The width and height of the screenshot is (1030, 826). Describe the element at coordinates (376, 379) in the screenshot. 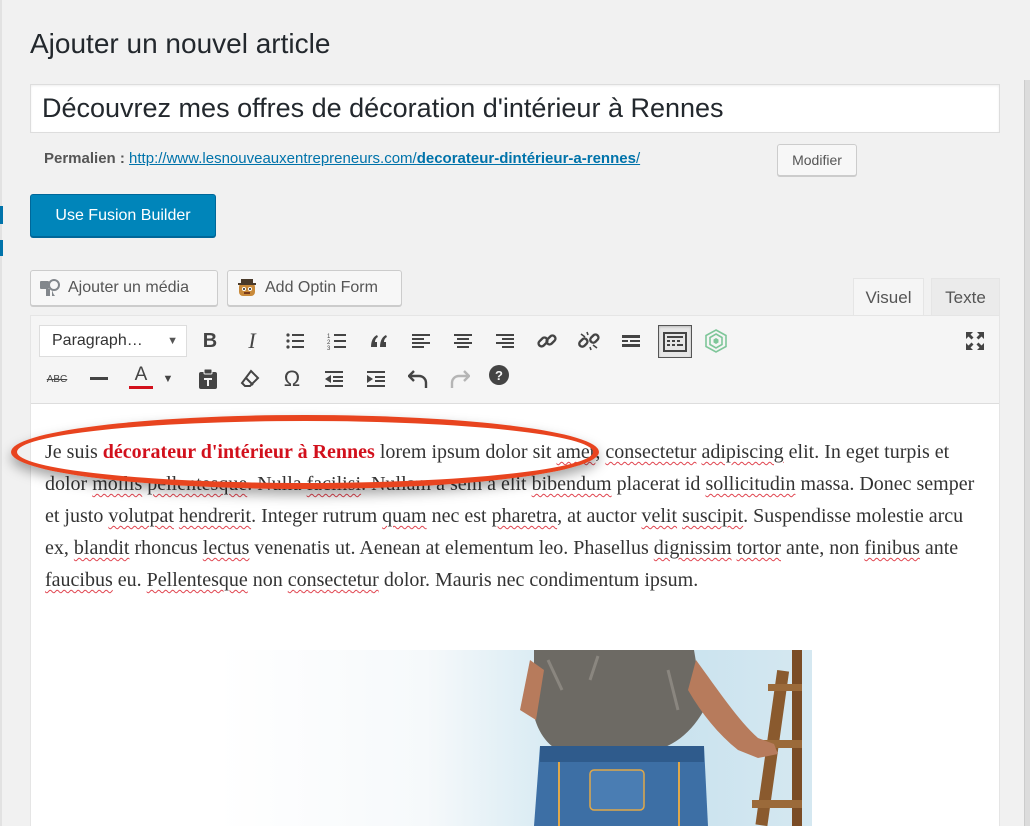

I see `indent-icon` at that location.